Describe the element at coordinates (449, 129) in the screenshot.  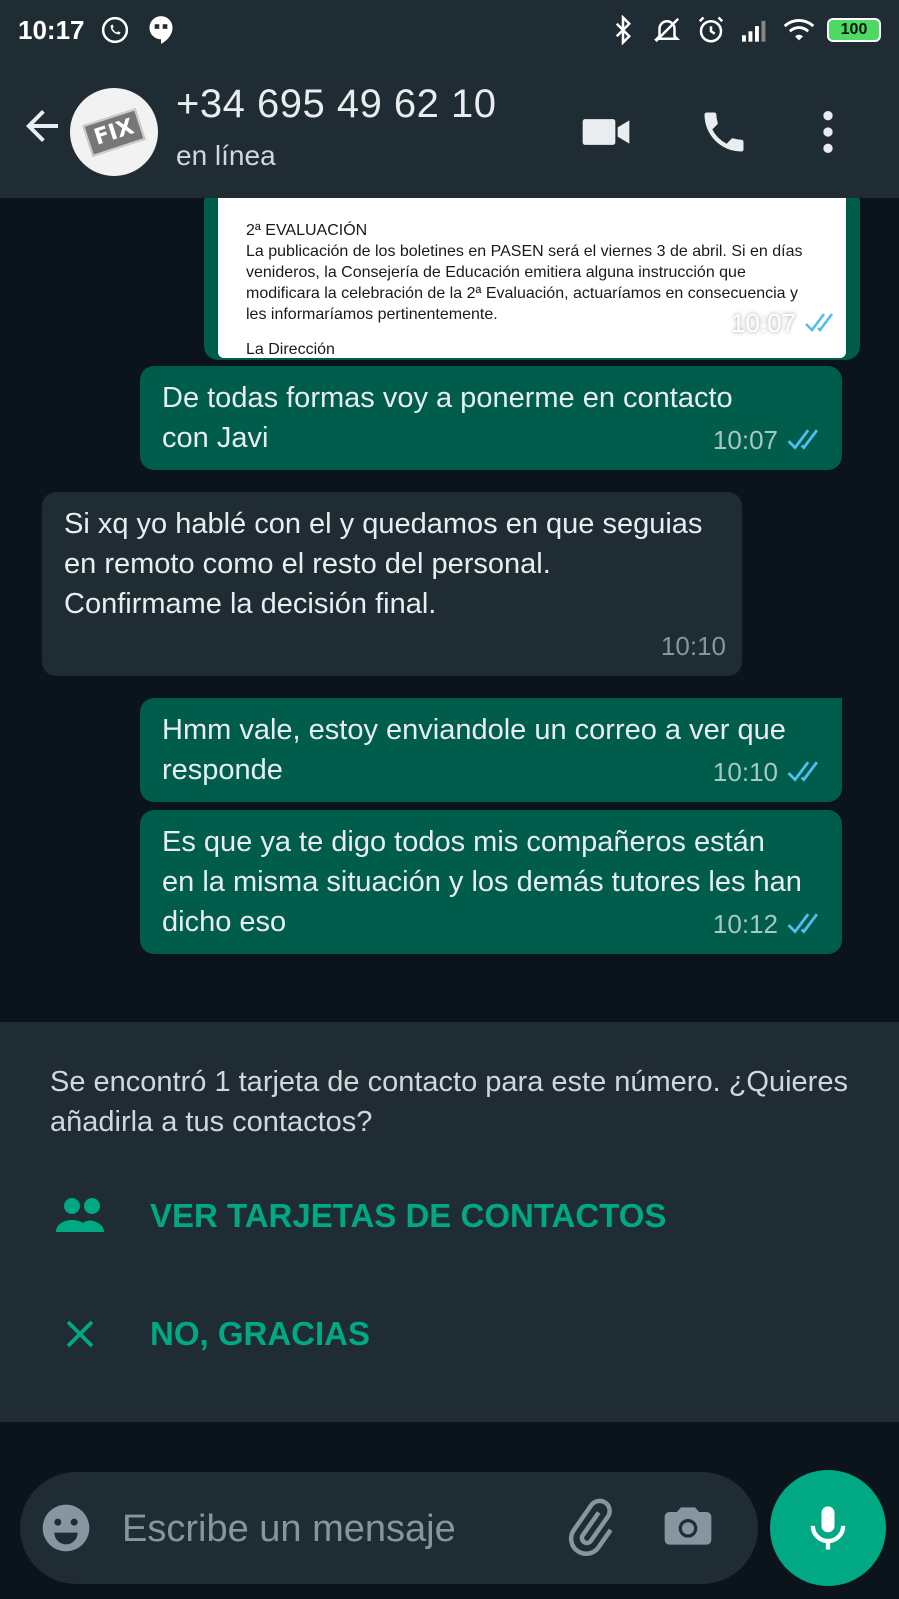
I see `chat-header: FIX +34 695 49 62 10 en línea` at that location.